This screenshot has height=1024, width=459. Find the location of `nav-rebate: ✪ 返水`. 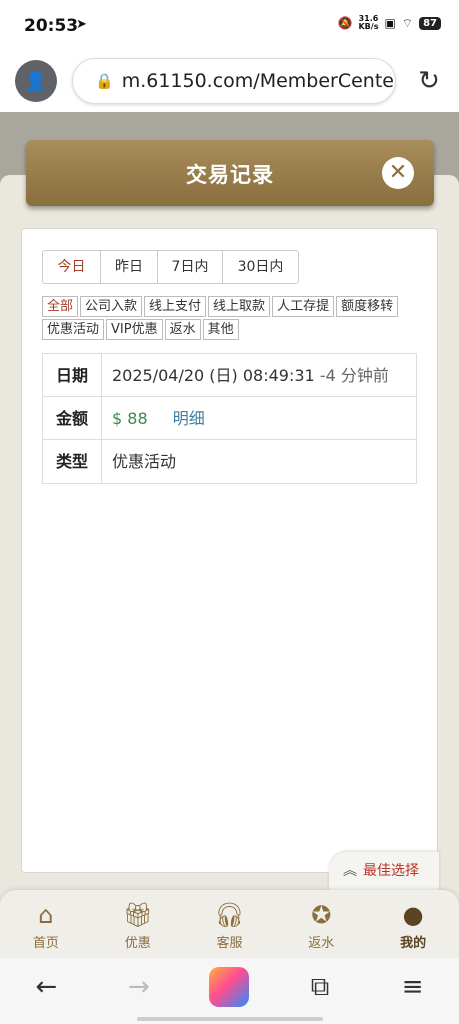

nav-rebate: ✪ 返水 is located at coordinates (321, 924).